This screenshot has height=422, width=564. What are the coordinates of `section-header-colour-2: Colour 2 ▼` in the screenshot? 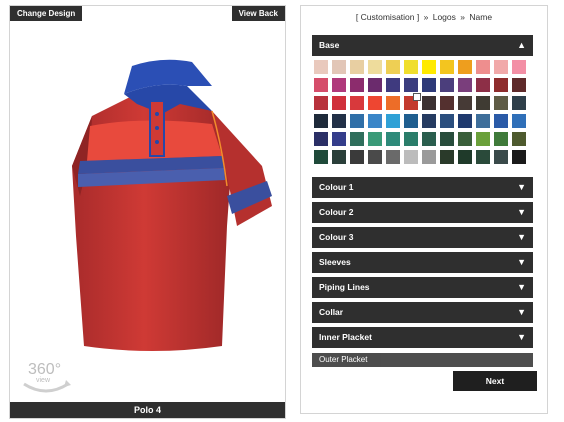 It's located at (422, 212).